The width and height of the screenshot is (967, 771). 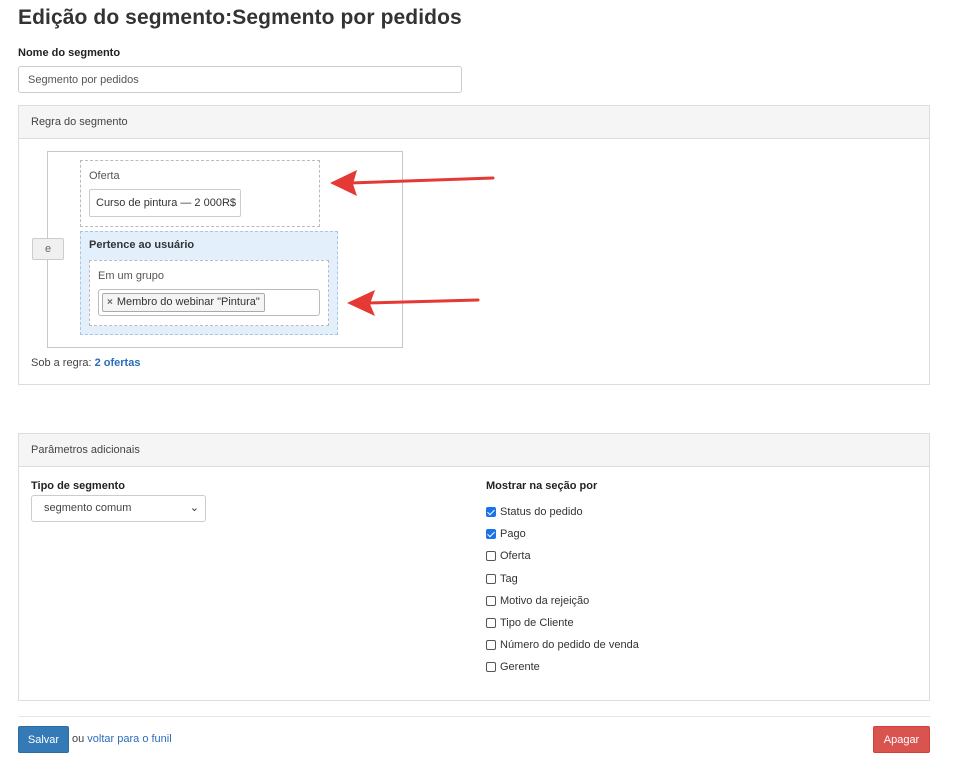 What do you see at coordinates (541, 512) in the screenshot?
I see `show-by-option-label: Status do pedido` at bounding box center [541, 512].